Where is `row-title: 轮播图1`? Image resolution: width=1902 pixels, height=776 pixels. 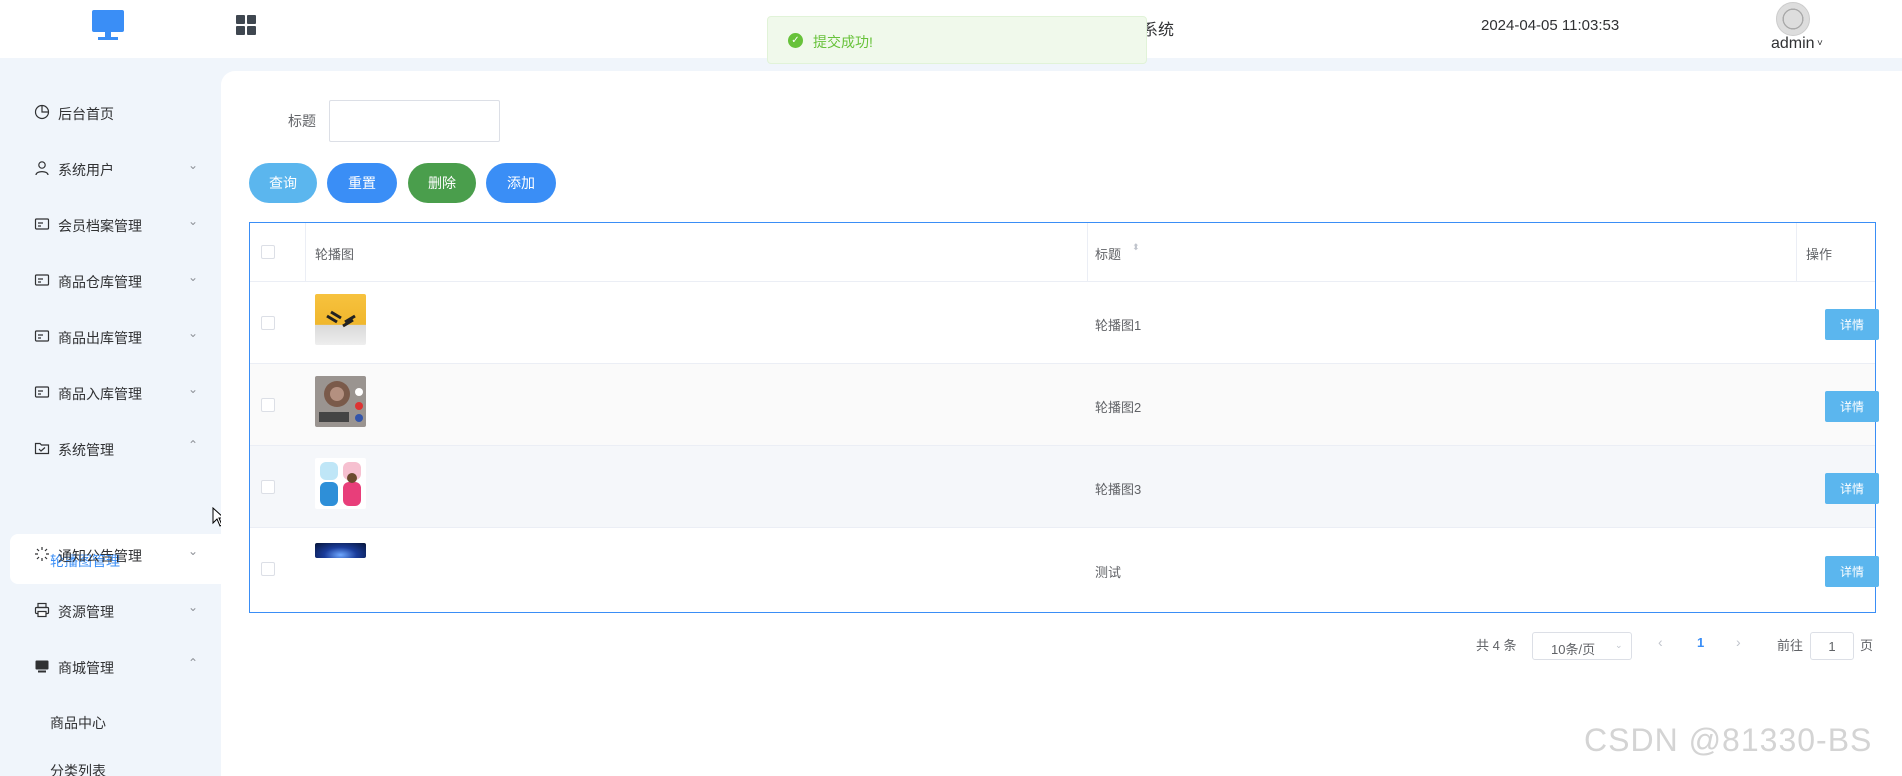 row-title: 轮播图1 is located at coordinates (1118, 325).